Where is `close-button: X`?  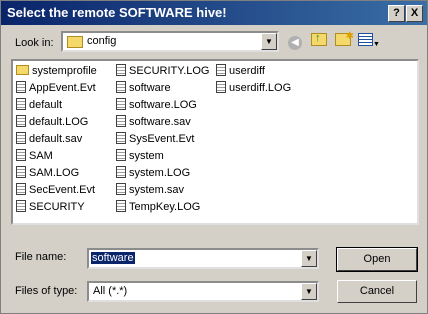 close-button: X is located at coordinates (414, 13).